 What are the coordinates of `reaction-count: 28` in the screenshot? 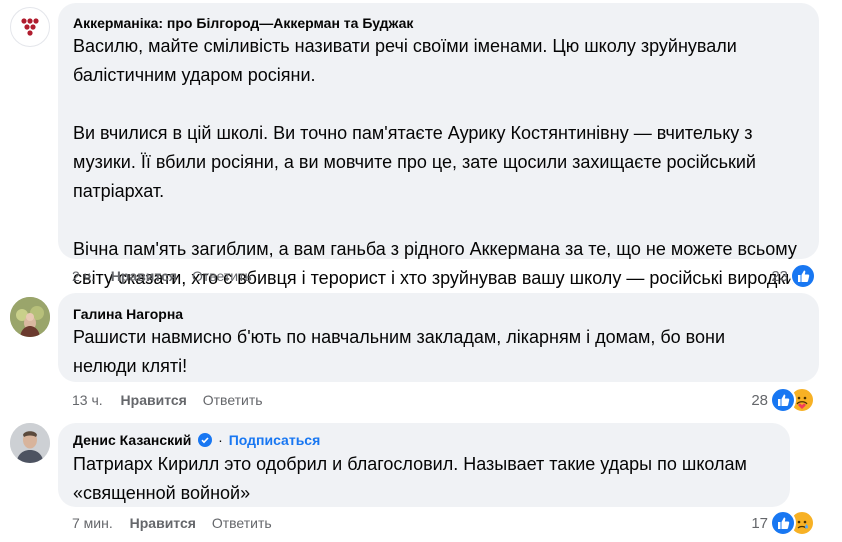 It's located at (753, 400).